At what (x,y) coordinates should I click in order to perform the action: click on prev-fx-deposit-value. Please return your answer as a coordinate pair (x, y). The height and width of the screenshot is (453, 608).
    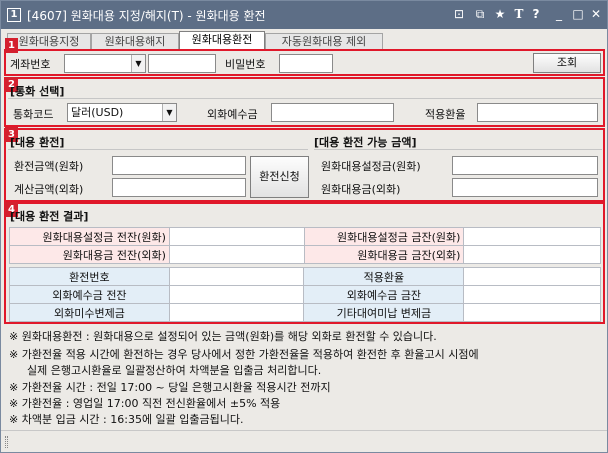
    Looking at the image, I should click on (236, 294).